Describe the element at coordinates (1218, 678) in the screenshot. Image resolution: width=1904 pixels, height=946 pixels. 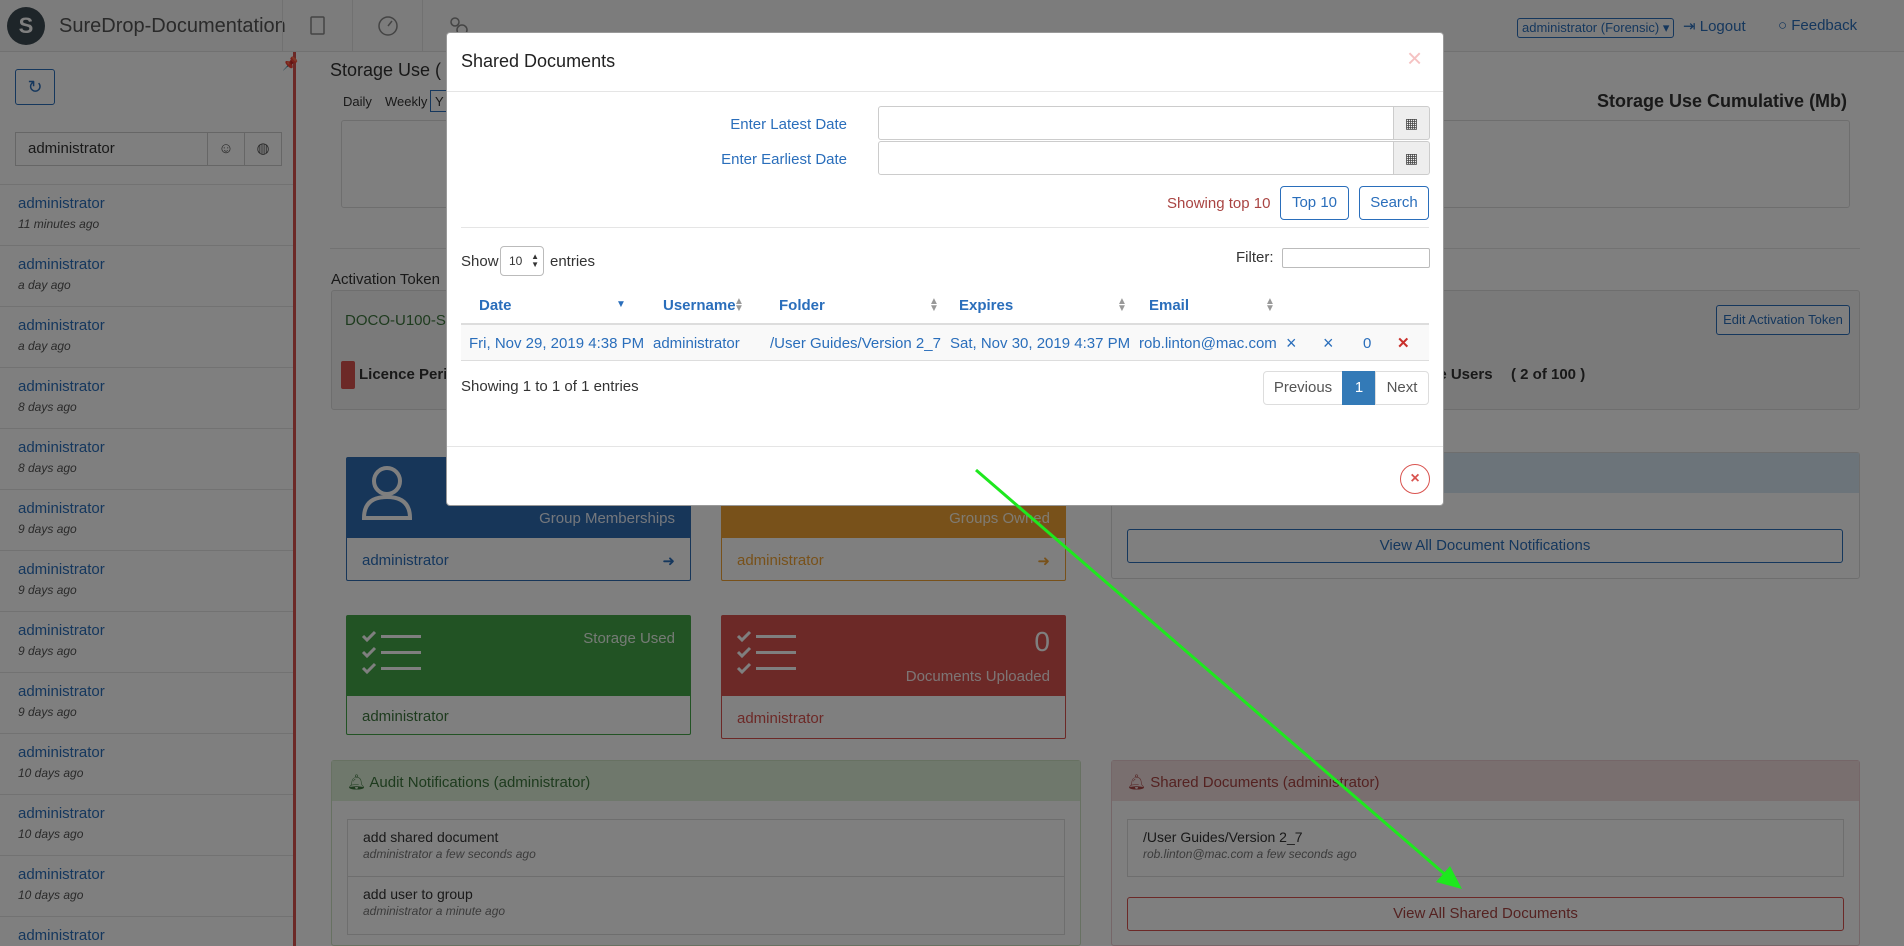
I see `annotation-arrow` at that location.